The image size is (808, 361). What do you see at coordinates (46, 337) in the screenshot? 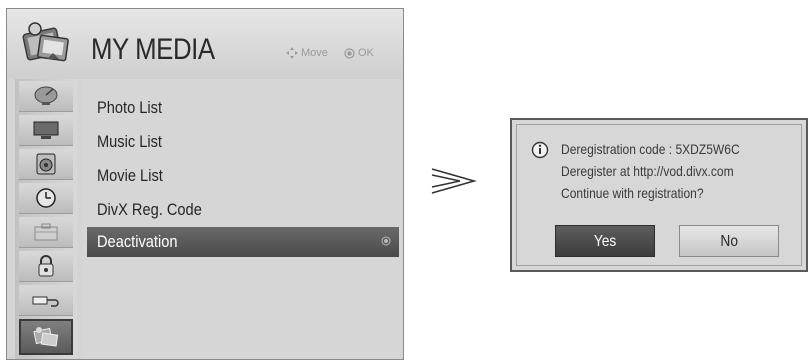
I see `my-media-sidebar-icon` at bounding box center [46, 337].